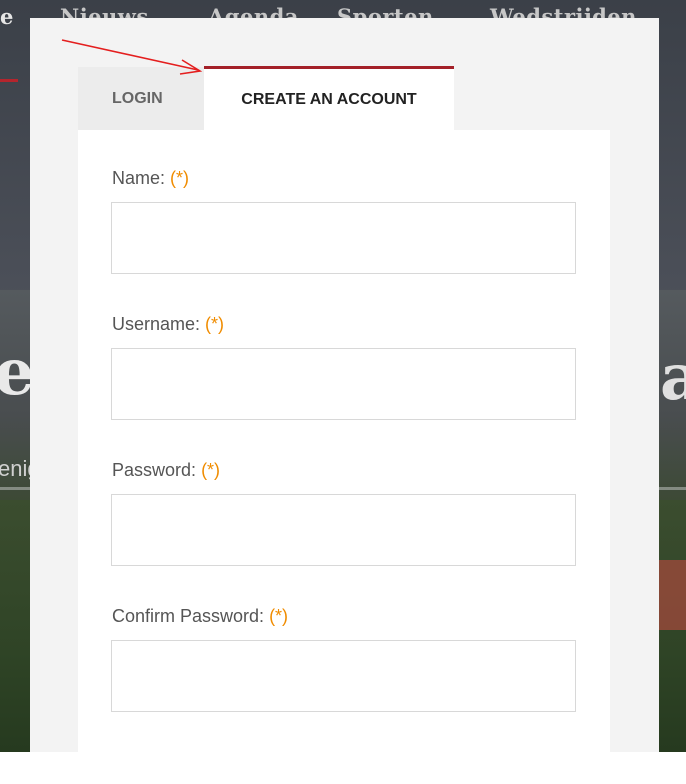 Image resolution: width=686 pixels, height=784 pixels. I want to click on username-field, so click(343, 384).